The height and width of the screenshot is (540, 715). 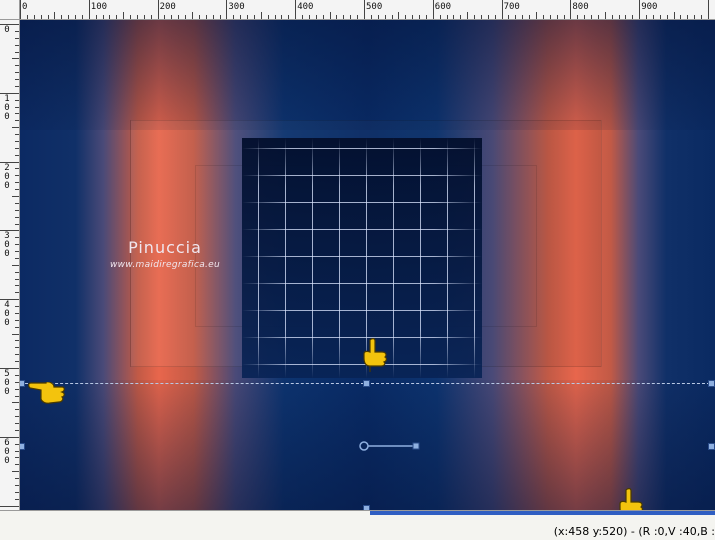 I want to click on guide-handle-right-lower, so click(x=711, y=446).